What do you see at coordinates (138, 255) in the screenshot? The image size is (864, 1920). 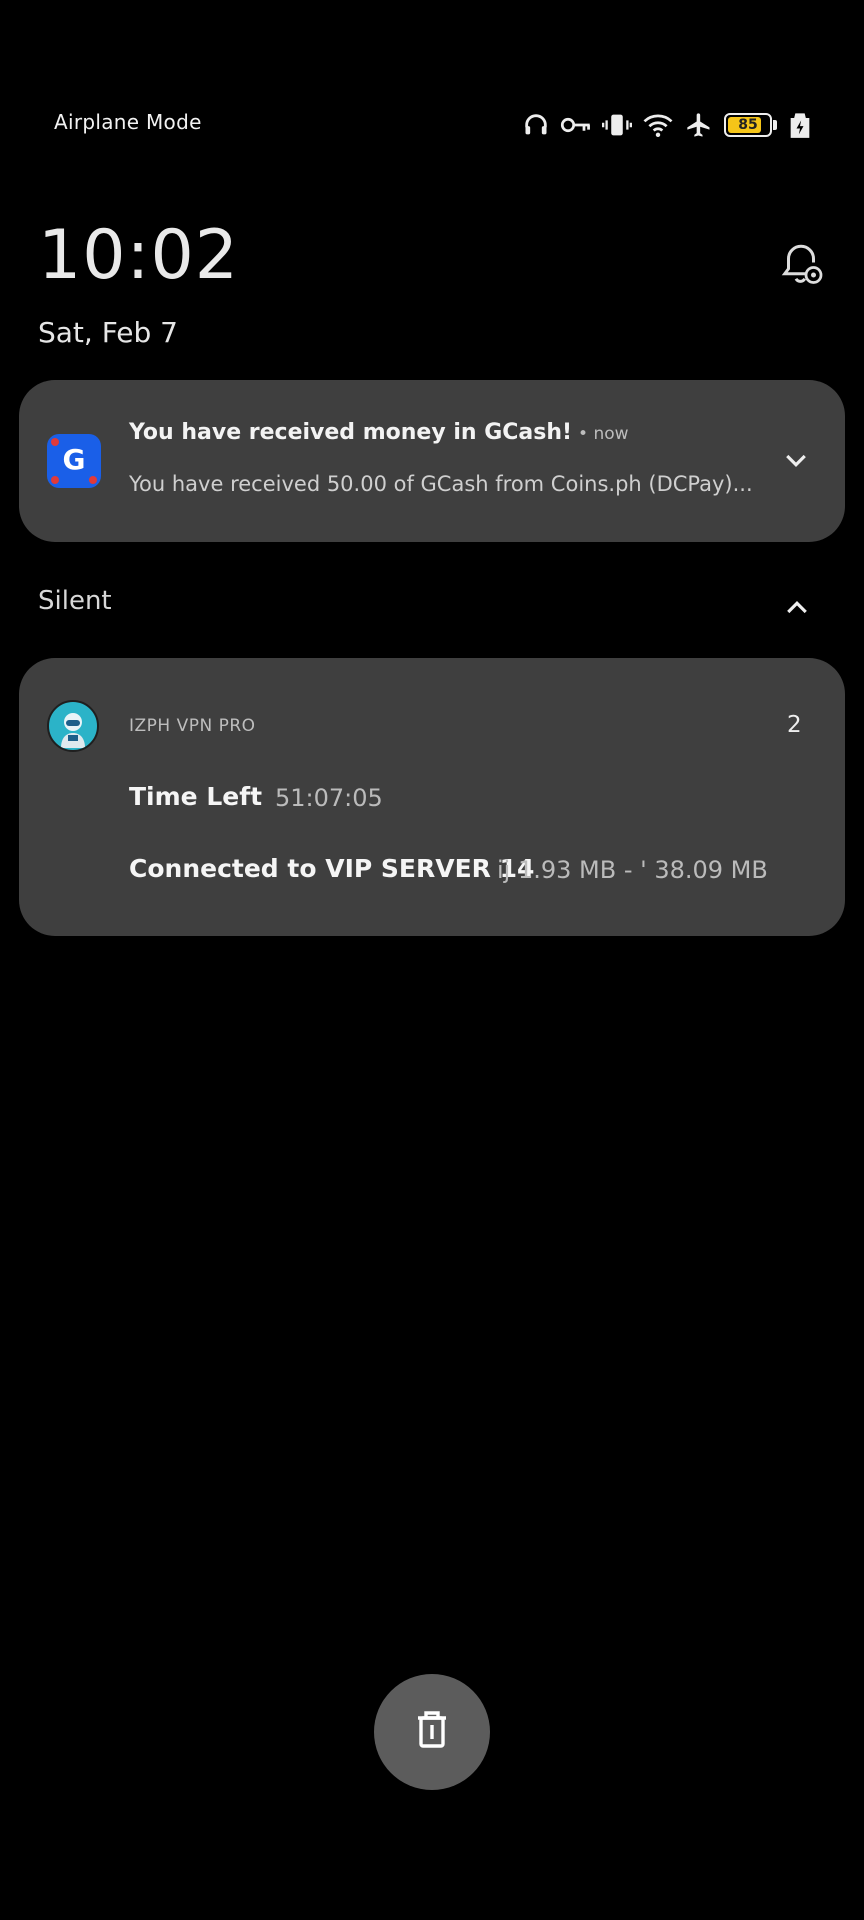 I see `lockscreen-clock: 10:02` at bounding box center [138, 255].